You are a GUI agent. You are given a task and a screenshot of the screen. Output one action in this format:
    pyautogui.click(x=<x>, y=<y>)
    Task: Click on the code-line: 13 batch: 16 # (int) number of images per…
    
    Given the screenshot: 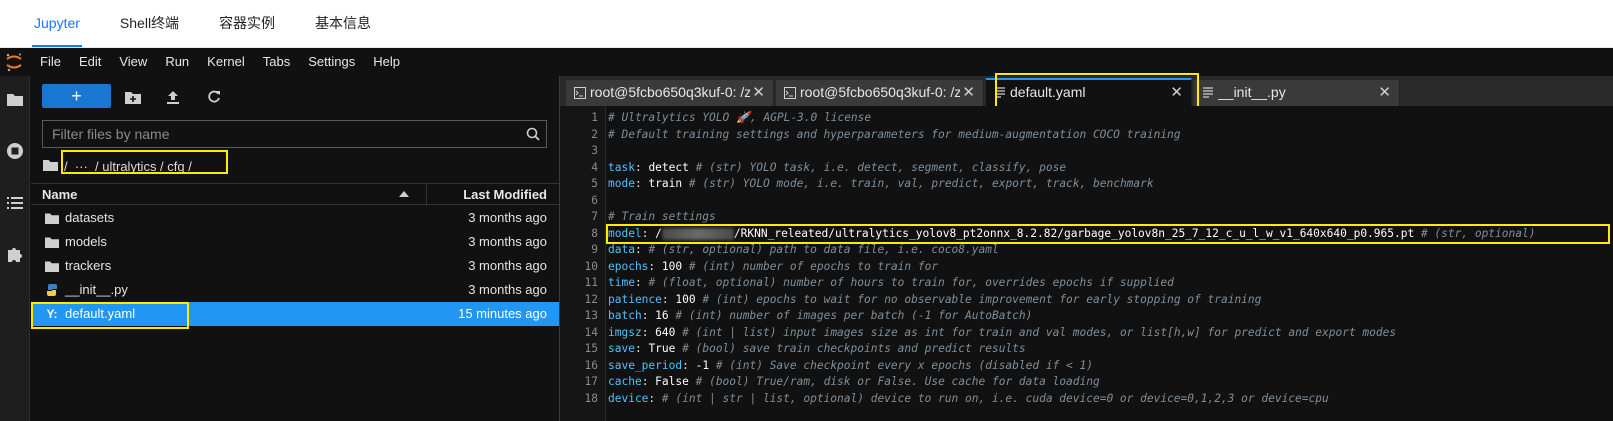 What is the action you would take?
    pyautogui.click(x=1086, y=316)
    